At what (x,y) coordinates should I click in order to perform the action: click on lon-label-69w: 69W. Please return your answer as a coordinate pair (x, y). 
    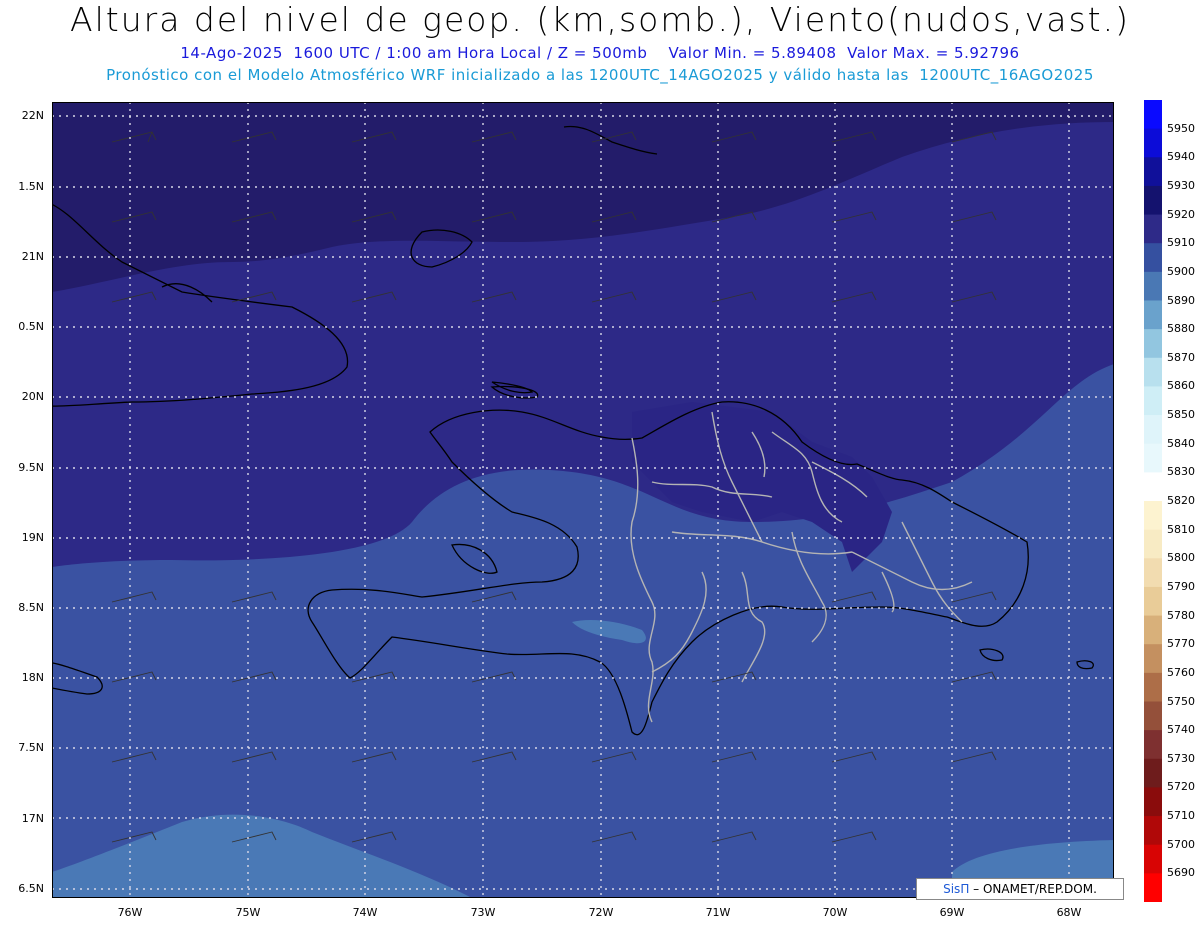
    Looking at the image, I should click on (952, 912).